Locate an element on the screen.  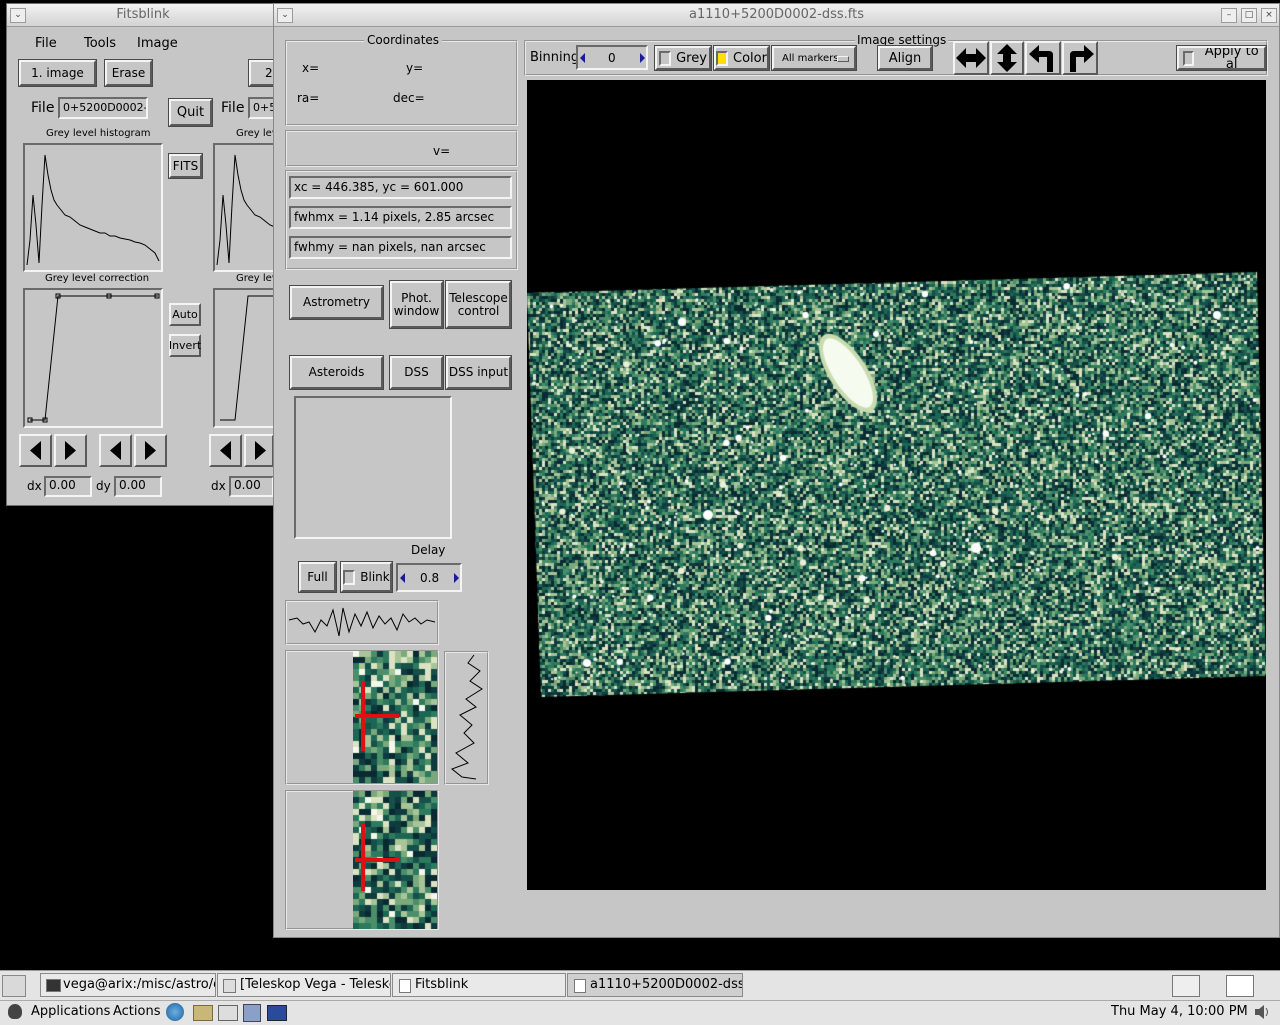
menu-tools: Tools is located at coordinates (100, 43).